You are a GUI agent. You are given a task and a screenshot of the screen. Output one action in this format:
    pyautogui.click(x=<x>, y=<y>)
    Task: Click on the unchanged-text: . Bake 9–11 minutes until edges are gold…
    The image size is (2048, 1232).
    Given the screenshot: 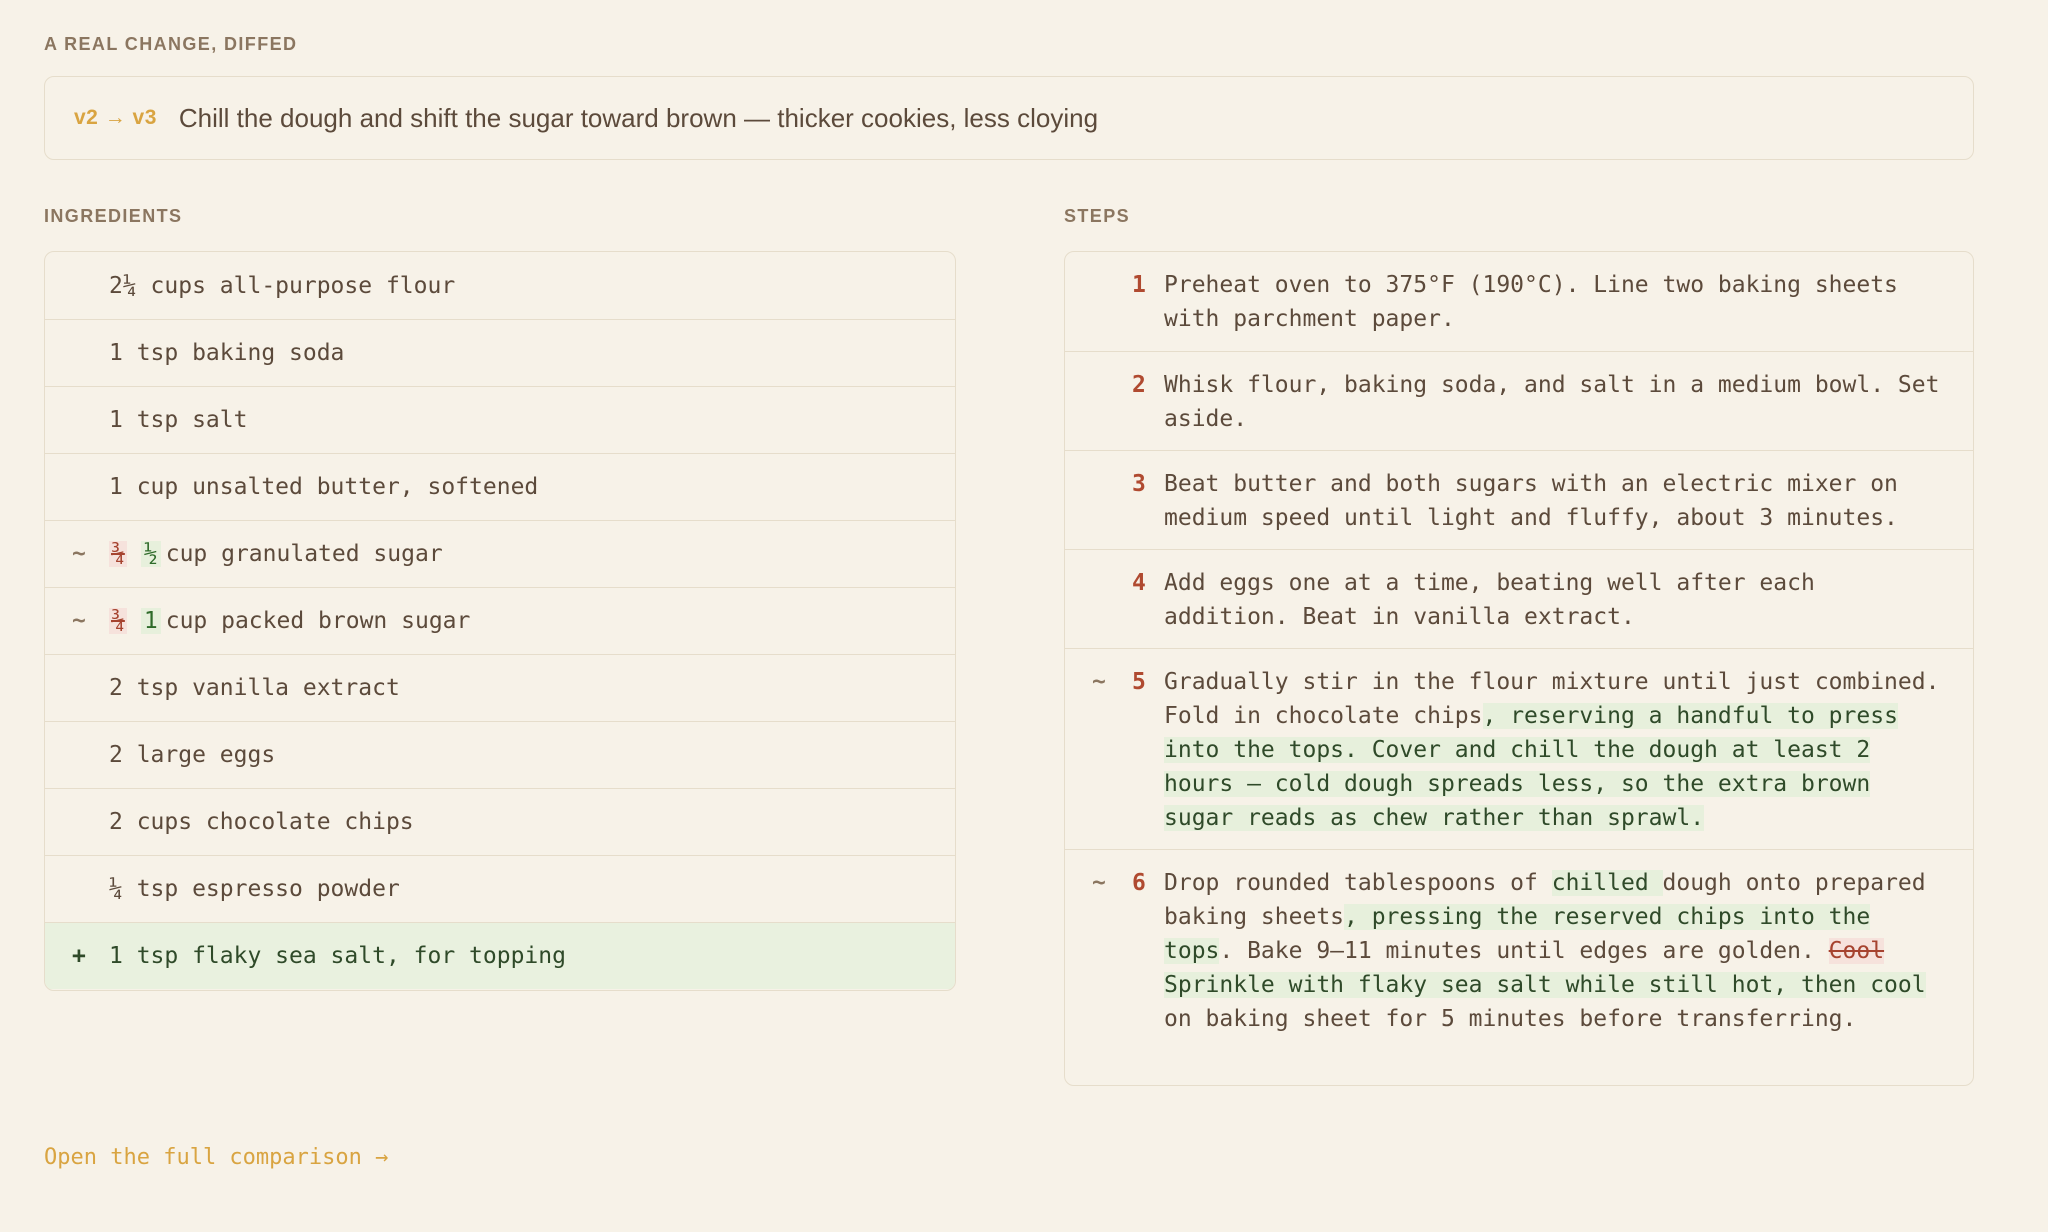 What is the action you would take?
    pyautogui.click(x=1524, y=951)
    